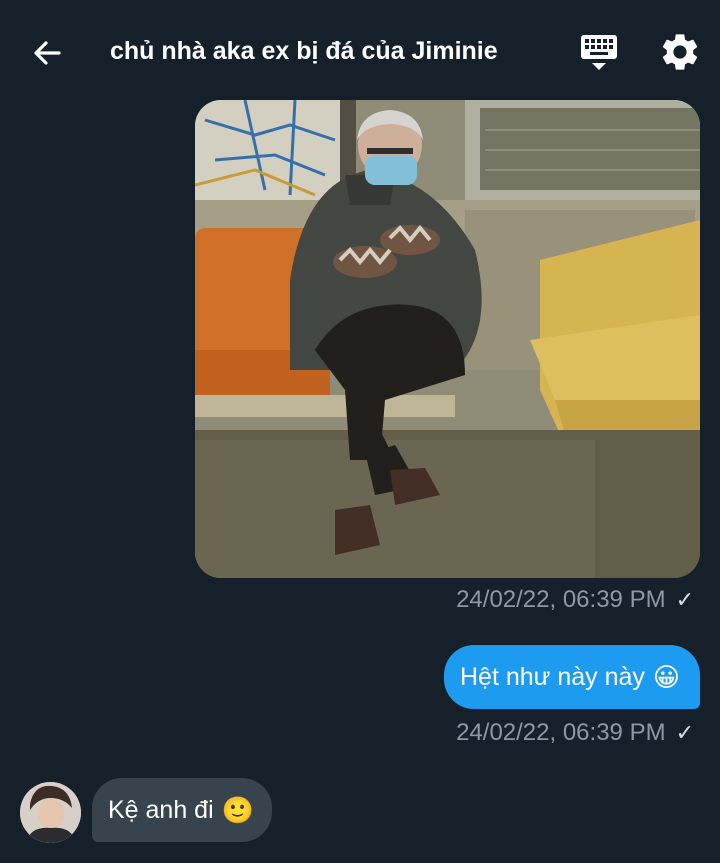 The image size is (720, 863). What do you see at coordinates (238, 810) in the screenshot?
I see `slightly-smiling-face-emoji: 🙂` at bounding box center [238, 810].